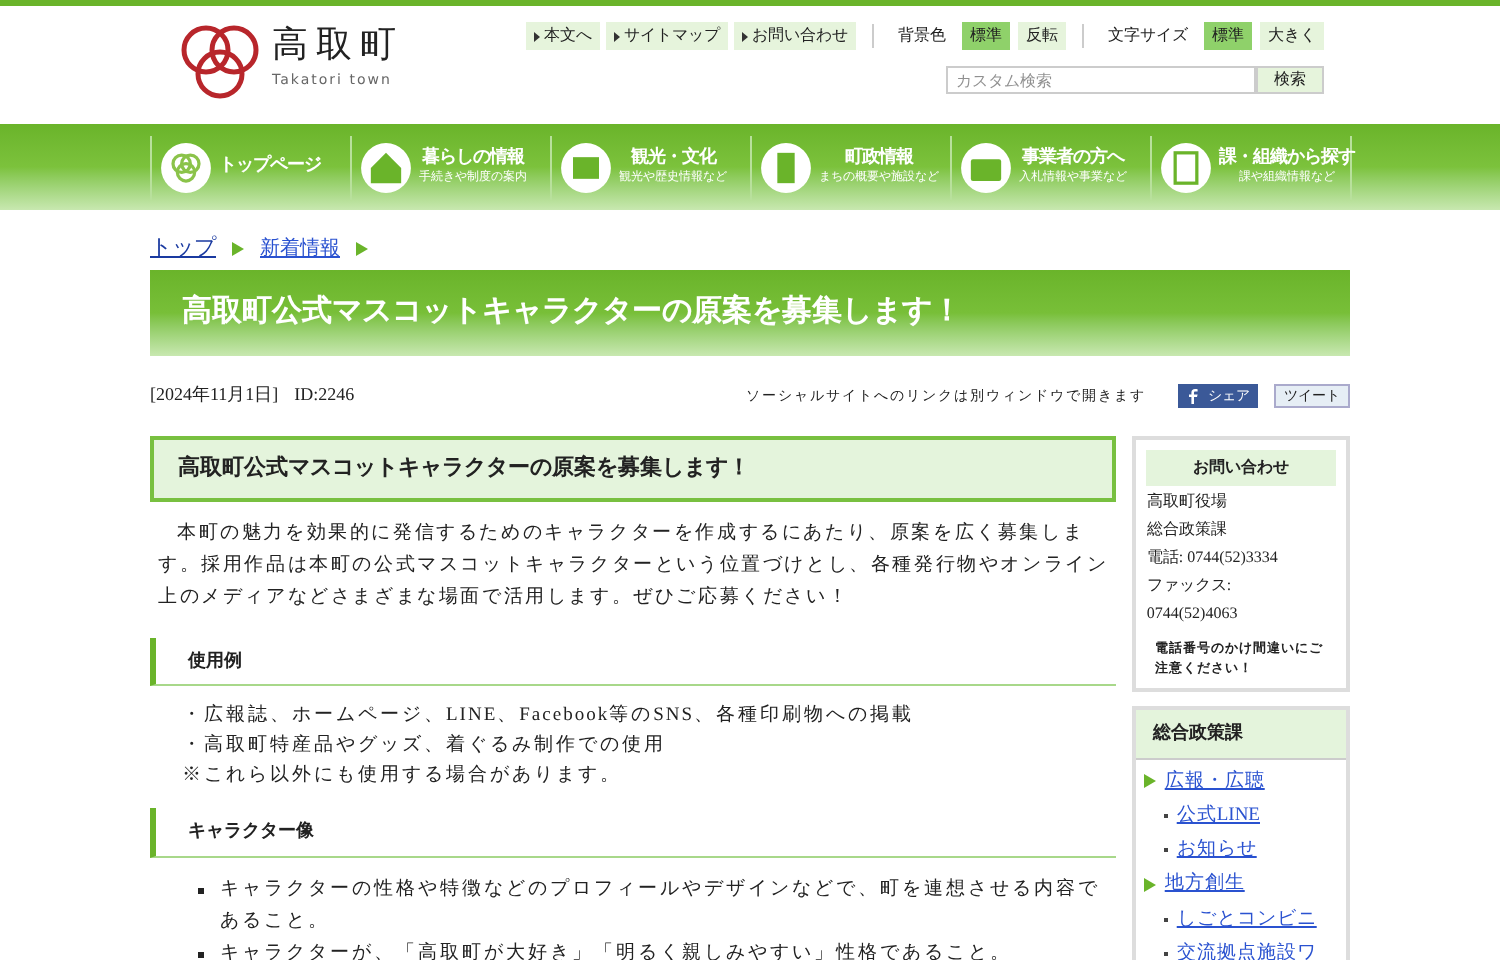  Describe the element at coordinates (661, 905) in the screenshot. I see `list-item: キャラクターの性格や特徴などのプロフィールやデザインなどで、町を連想させる内容であること。` at that location.